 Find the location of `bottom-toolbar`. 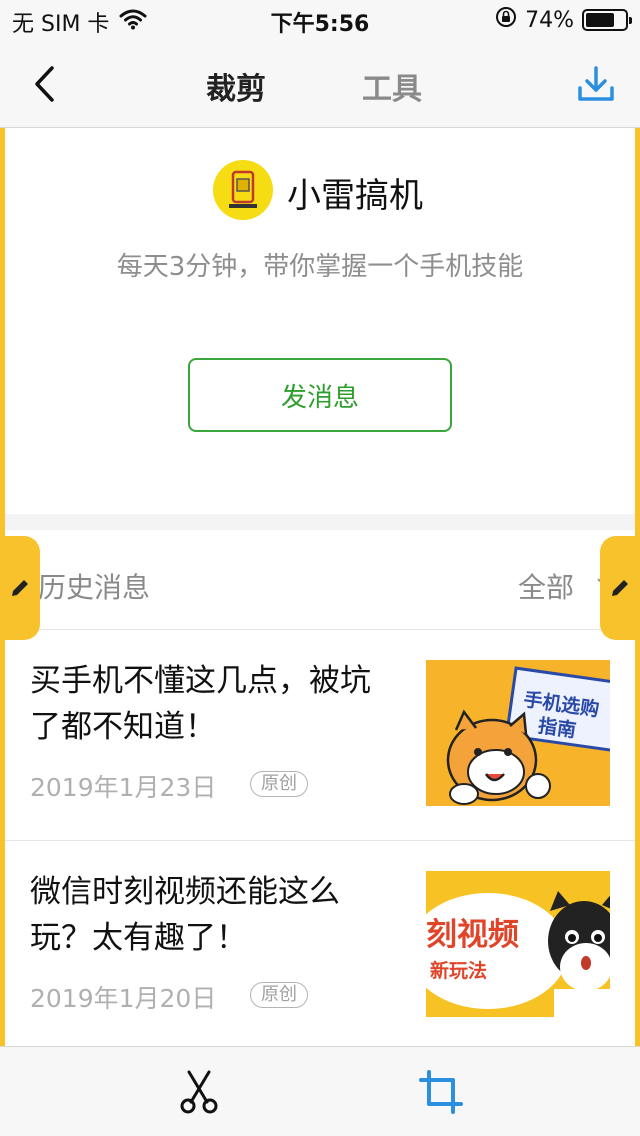

bottom-toolbar is located at coordinates (320, 1091).